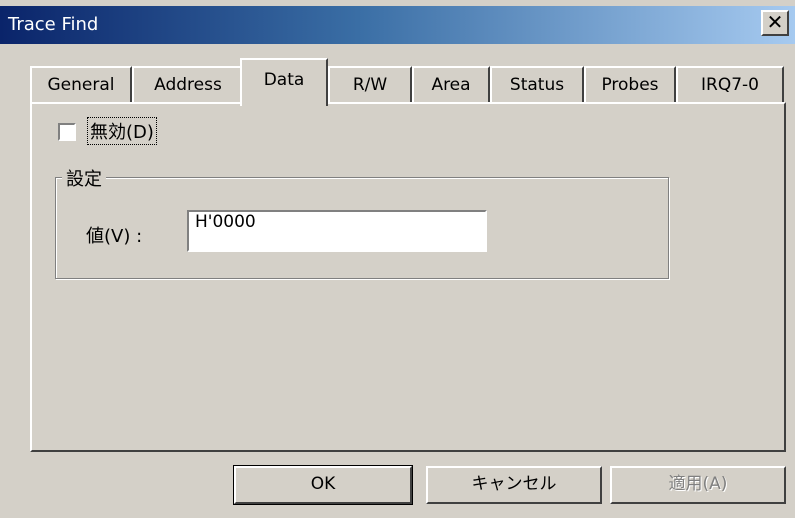  What do you see at coordinates (397, 25) in the screenshot?
I see `title-bar: Trace Find ✕` at bounding box center [397, 25].